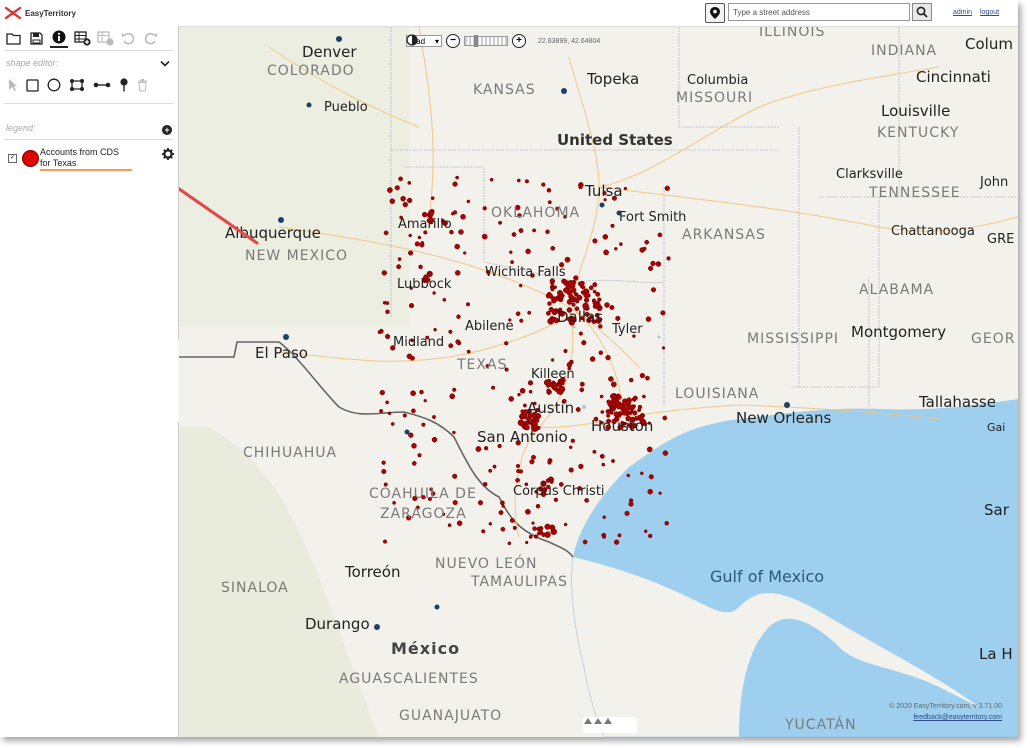 The height and width of the screenshot is (748, 1030). What do you see at coordinates (36, 38) in the screenshot?
I see `save-button` at bounding box center [36, 38].